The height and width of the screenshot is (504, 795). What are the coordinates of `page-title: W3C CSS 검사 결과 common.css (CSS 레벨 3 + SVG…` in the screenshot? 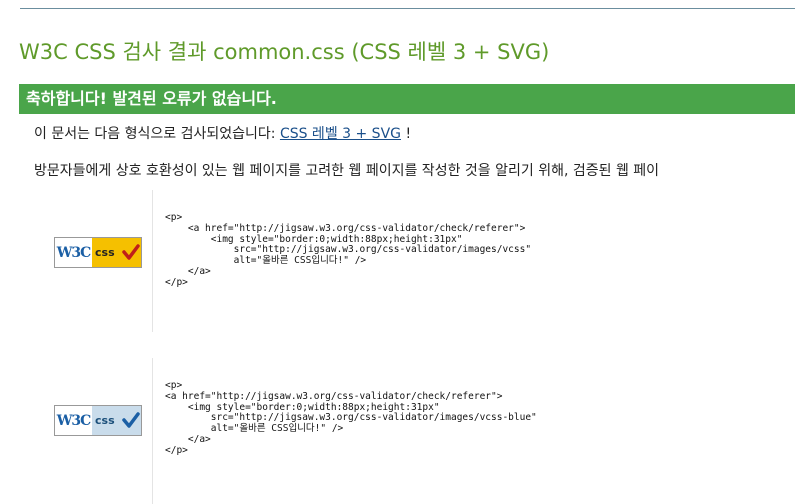 It's located at (284, 52).